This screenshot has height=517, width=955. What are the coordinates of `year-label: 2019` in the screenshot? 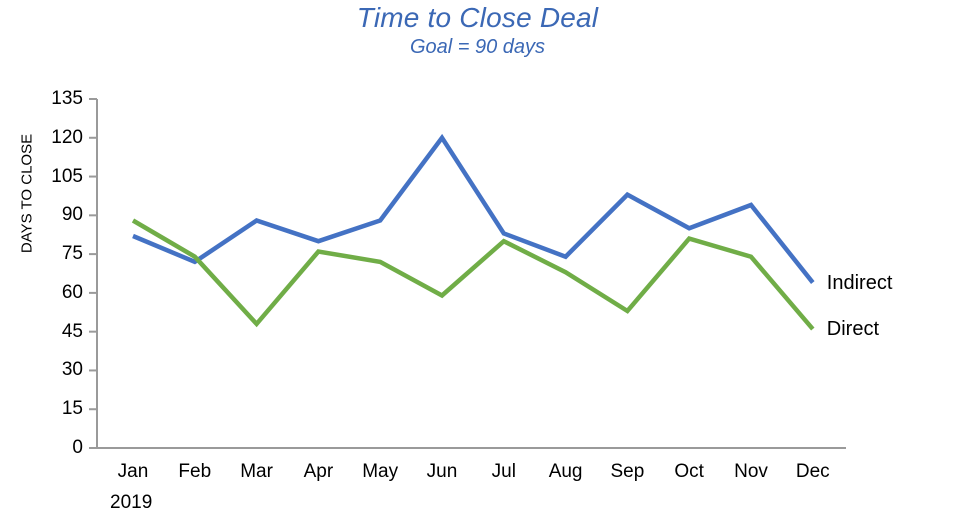 It's located at (131, 502).